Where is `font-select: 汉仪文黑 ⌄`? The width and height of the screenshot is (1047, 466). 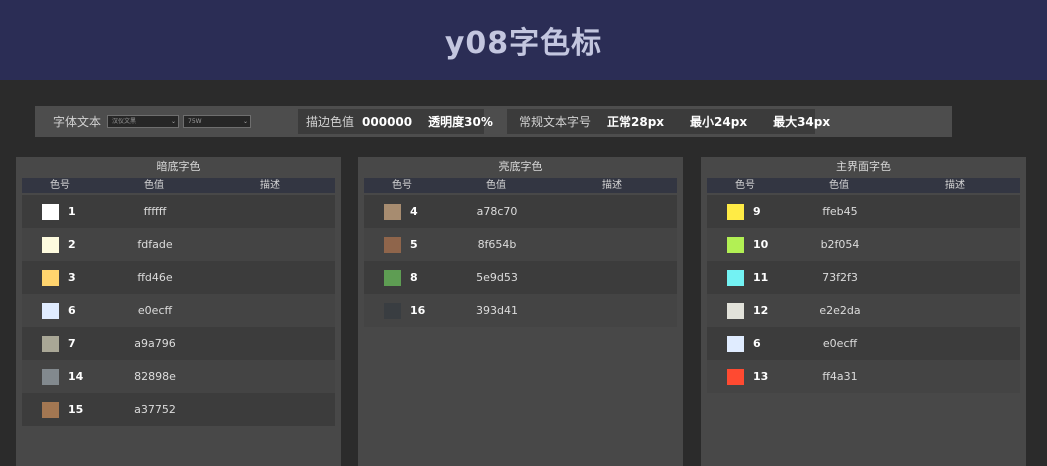 font-select: 汉仪文黑 ⌄ is located at coordinates (143, 121).